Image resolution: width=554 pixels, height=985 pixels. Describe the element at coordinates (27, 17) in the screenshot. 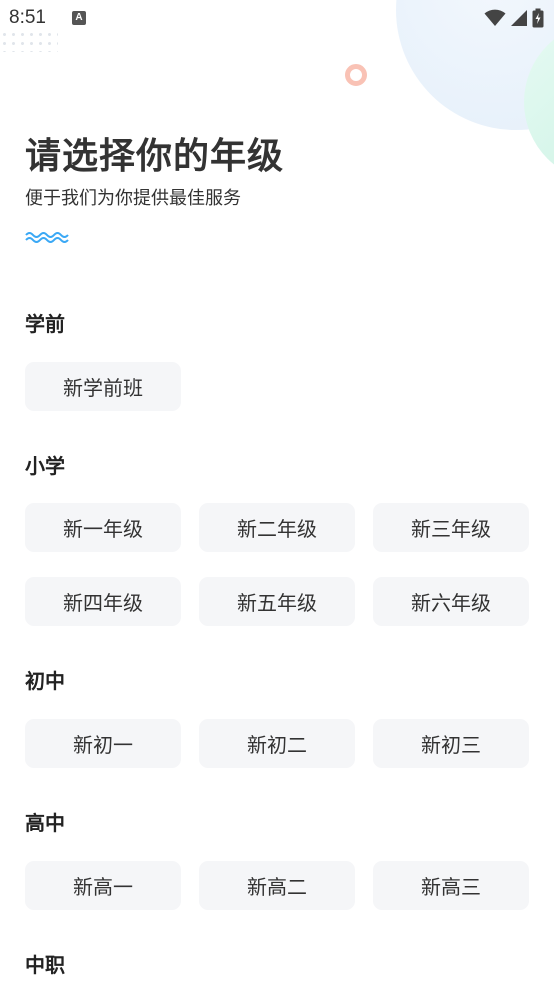

I see `status-time: 8:51` at that location.